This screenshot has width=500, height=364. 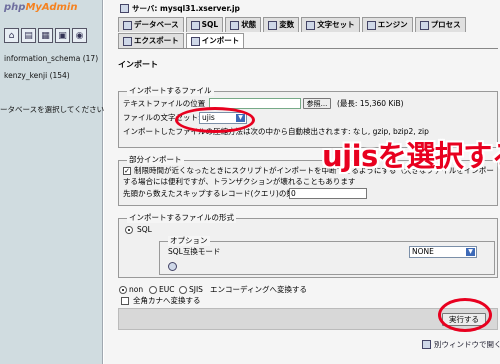 What do you see at coordinates (194, 251) in the screenshot?
I see `compat-mode-label: SQL互換モード` at bounding box center [194, 251].